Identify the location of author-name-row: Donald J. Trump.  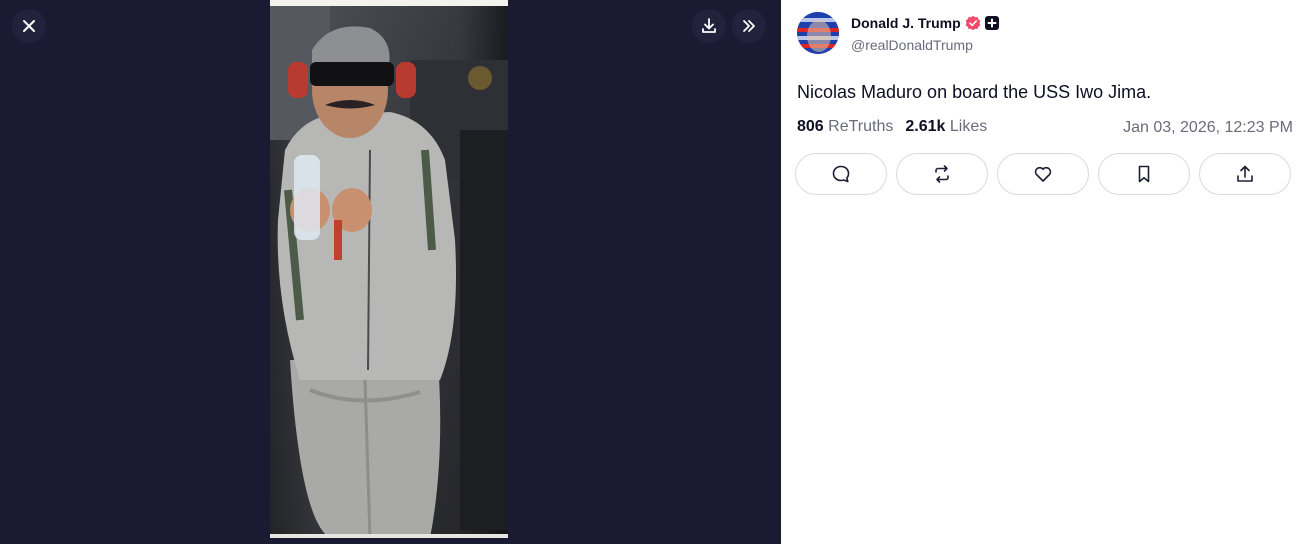
(925, 23).